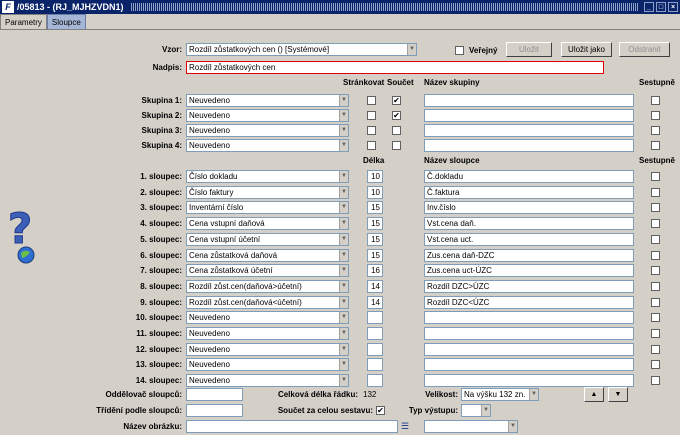 The image size is (680, 435). What do you see at coordinates (292, 426) in the screenshot?
I see `obrazek-input` at bounding box center [292, 426].